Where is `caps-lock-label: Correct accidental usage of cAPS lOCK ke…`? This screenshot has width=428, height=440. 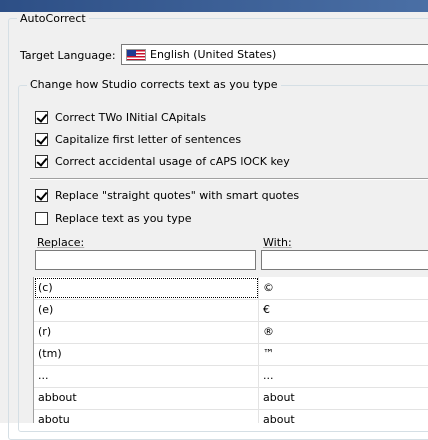
caps-lock-label: Correct accidental usage of cAPS lOCK ke… is located at coordinates (172, 161).